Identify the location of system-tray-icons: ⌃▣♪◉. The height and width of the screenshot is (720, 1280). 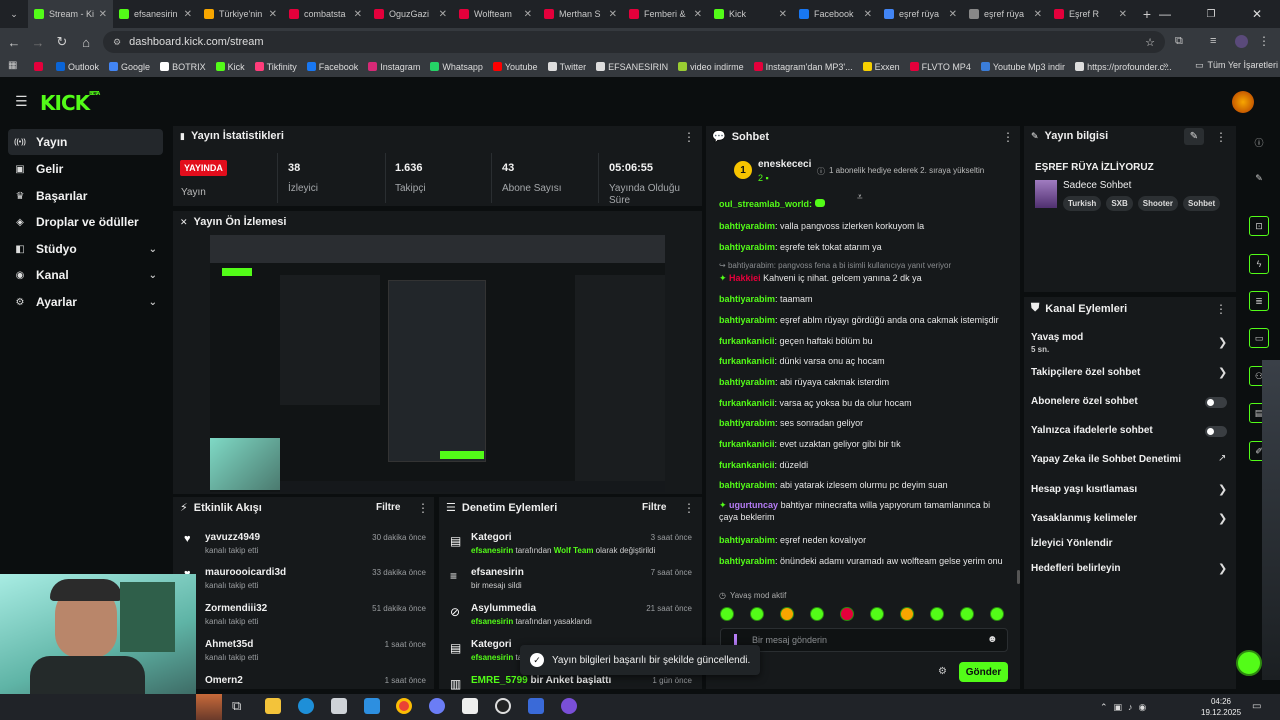
(1126, 707).